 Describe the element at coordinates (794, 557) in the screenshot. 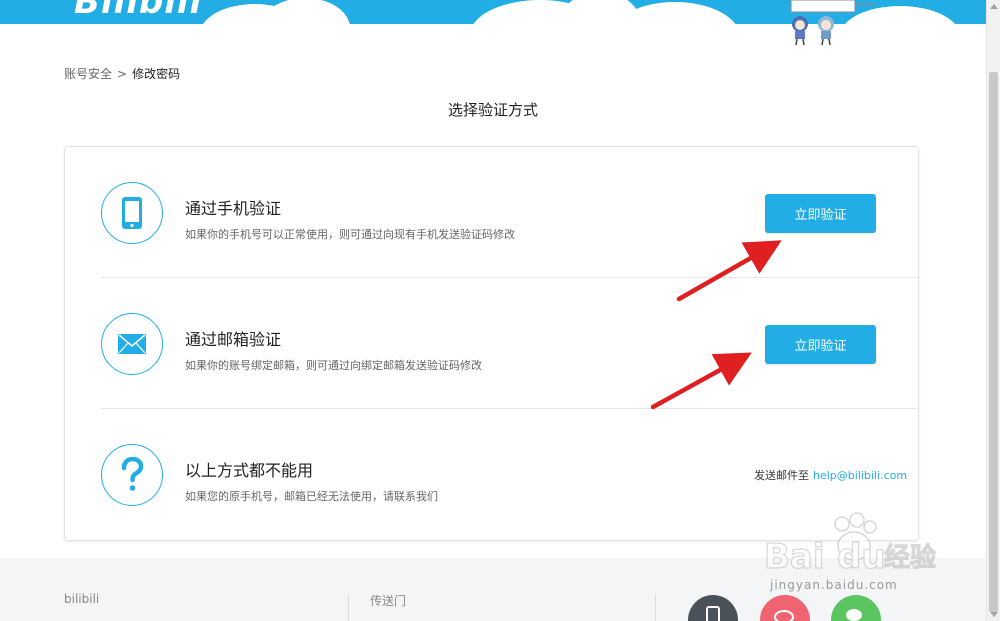

I see `svg-text: Bai` at that location.